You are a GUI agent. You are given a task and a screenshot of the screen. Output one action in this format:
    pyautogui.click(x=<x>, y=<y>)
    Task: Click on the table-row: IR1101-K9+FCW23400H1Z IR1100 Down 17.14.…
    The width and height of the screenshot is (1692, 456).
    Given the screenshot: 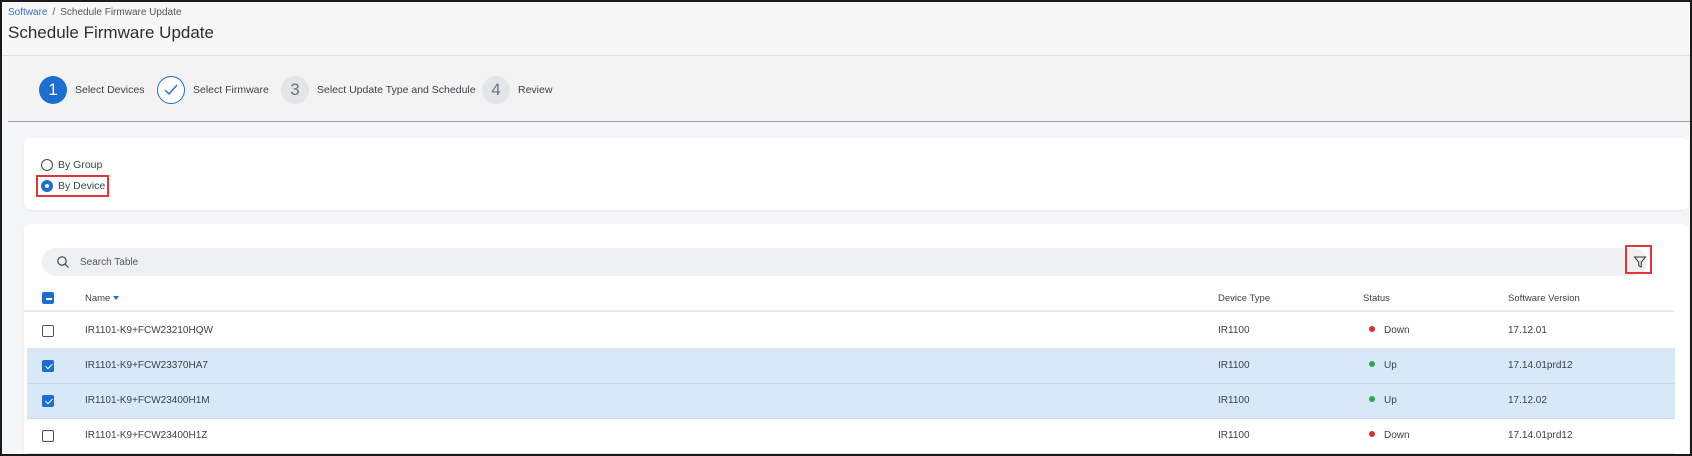 What is the action you would take?
    pyautogui.click(x=851, y=436)
    